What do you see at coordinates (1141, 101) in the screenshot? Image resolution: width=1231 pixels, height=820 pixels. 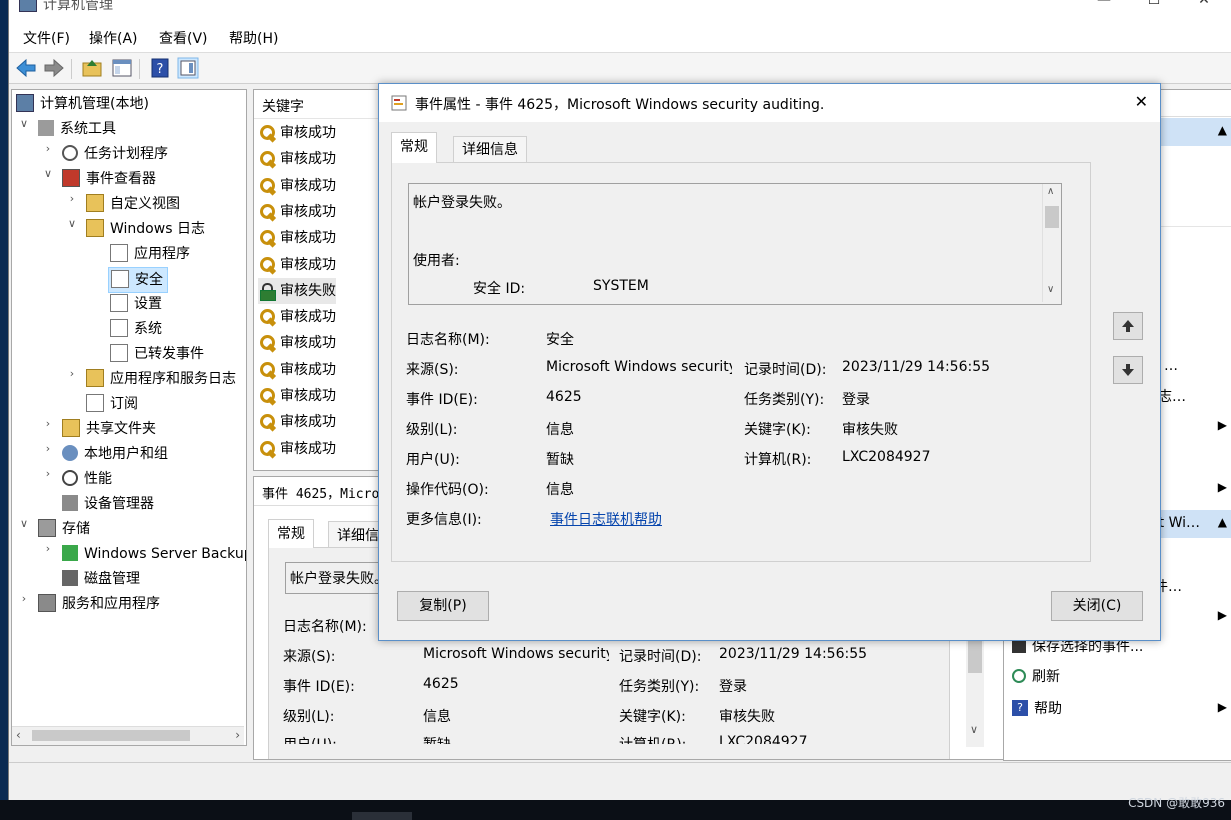 I see `close-icon: ✕` at bounding box center [1141, 101].